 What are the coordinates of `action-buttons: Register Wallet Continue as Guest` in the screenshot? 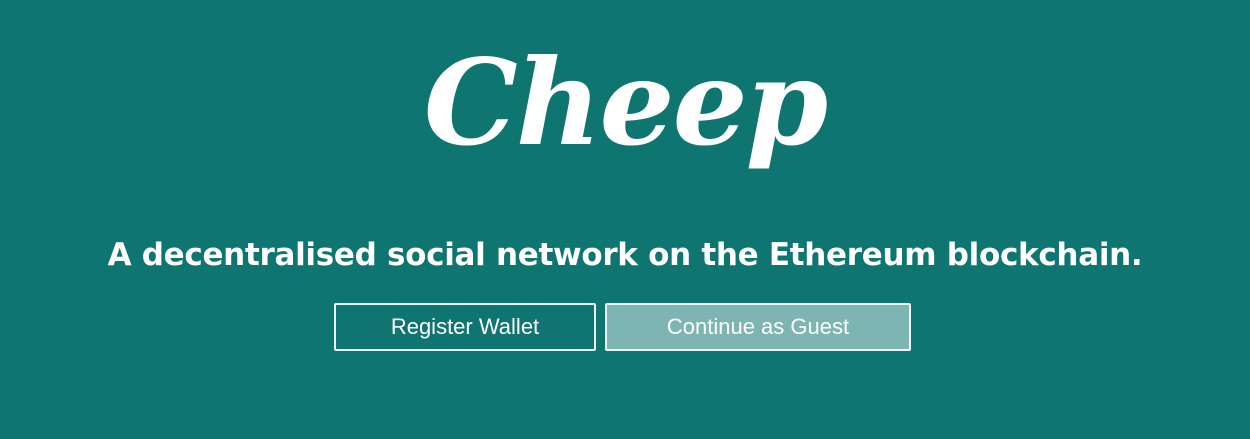 It's located at (622, 327).